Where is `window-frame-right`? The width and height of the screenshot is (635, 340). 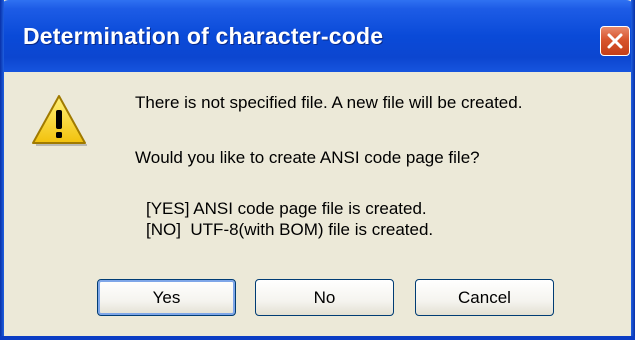 window-frame-right is located at coordinates (633, 170).